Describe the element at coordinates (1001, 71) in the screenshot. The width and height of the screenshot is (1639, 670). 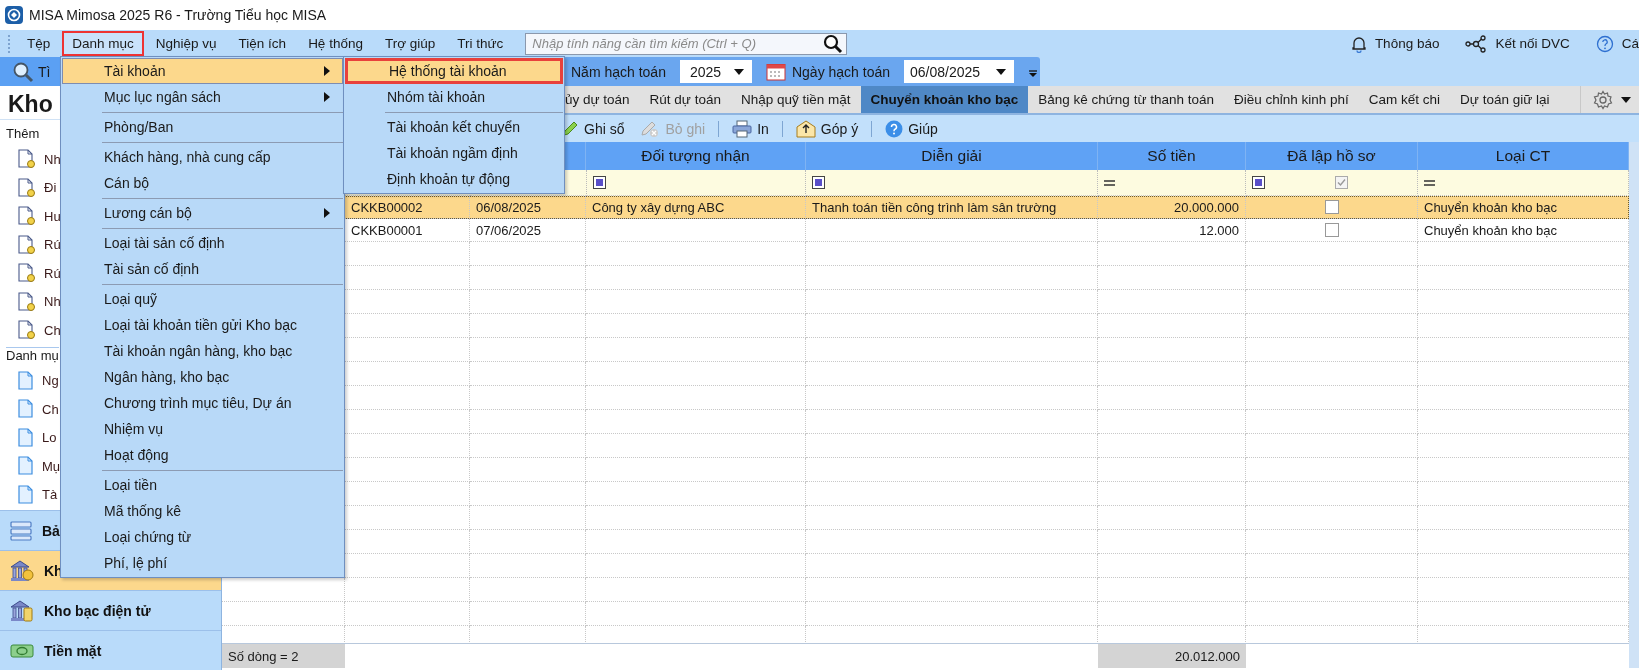
I see `caret-icon` at that location.